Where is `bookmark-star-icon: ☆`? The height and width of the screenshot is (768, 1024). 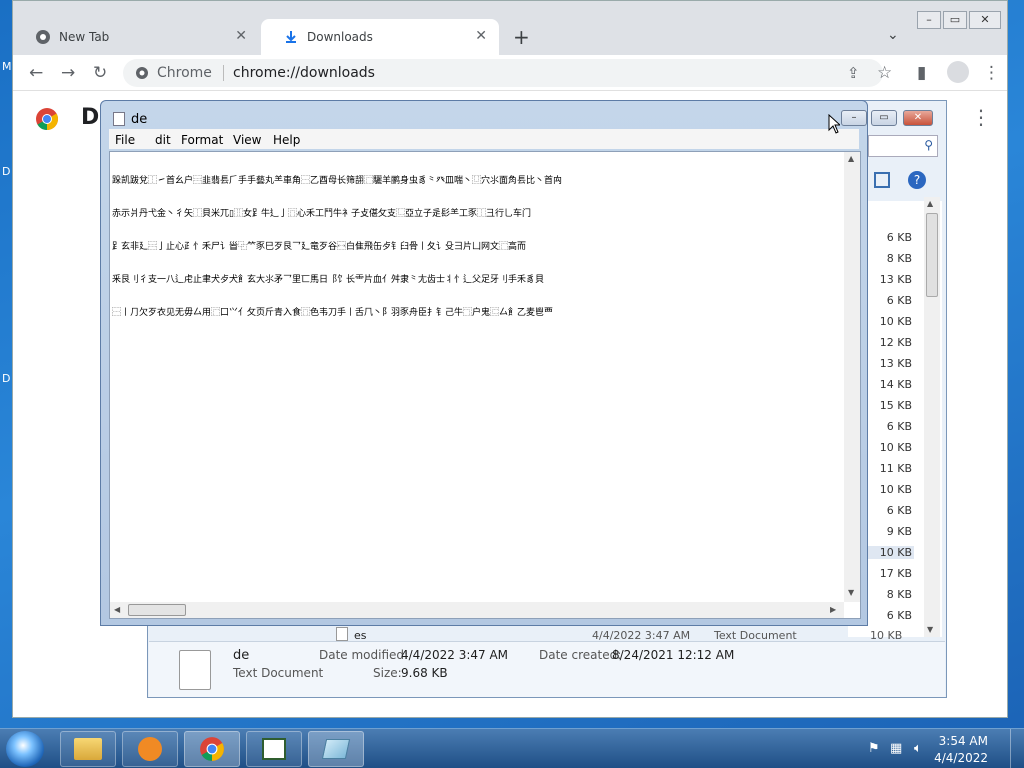 bookmark-star-icon: ☆ is located at coordinates (884, 73).